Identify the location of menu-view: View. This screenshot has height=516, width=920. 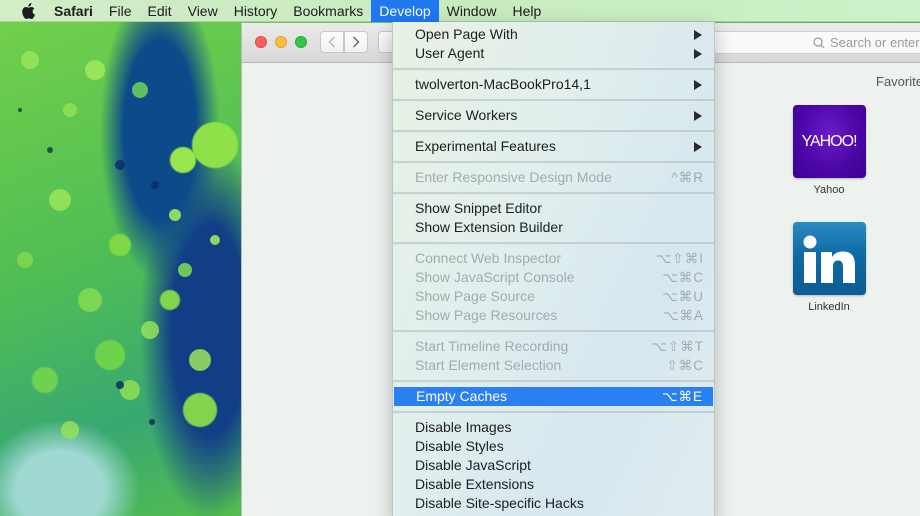
(203, 11).